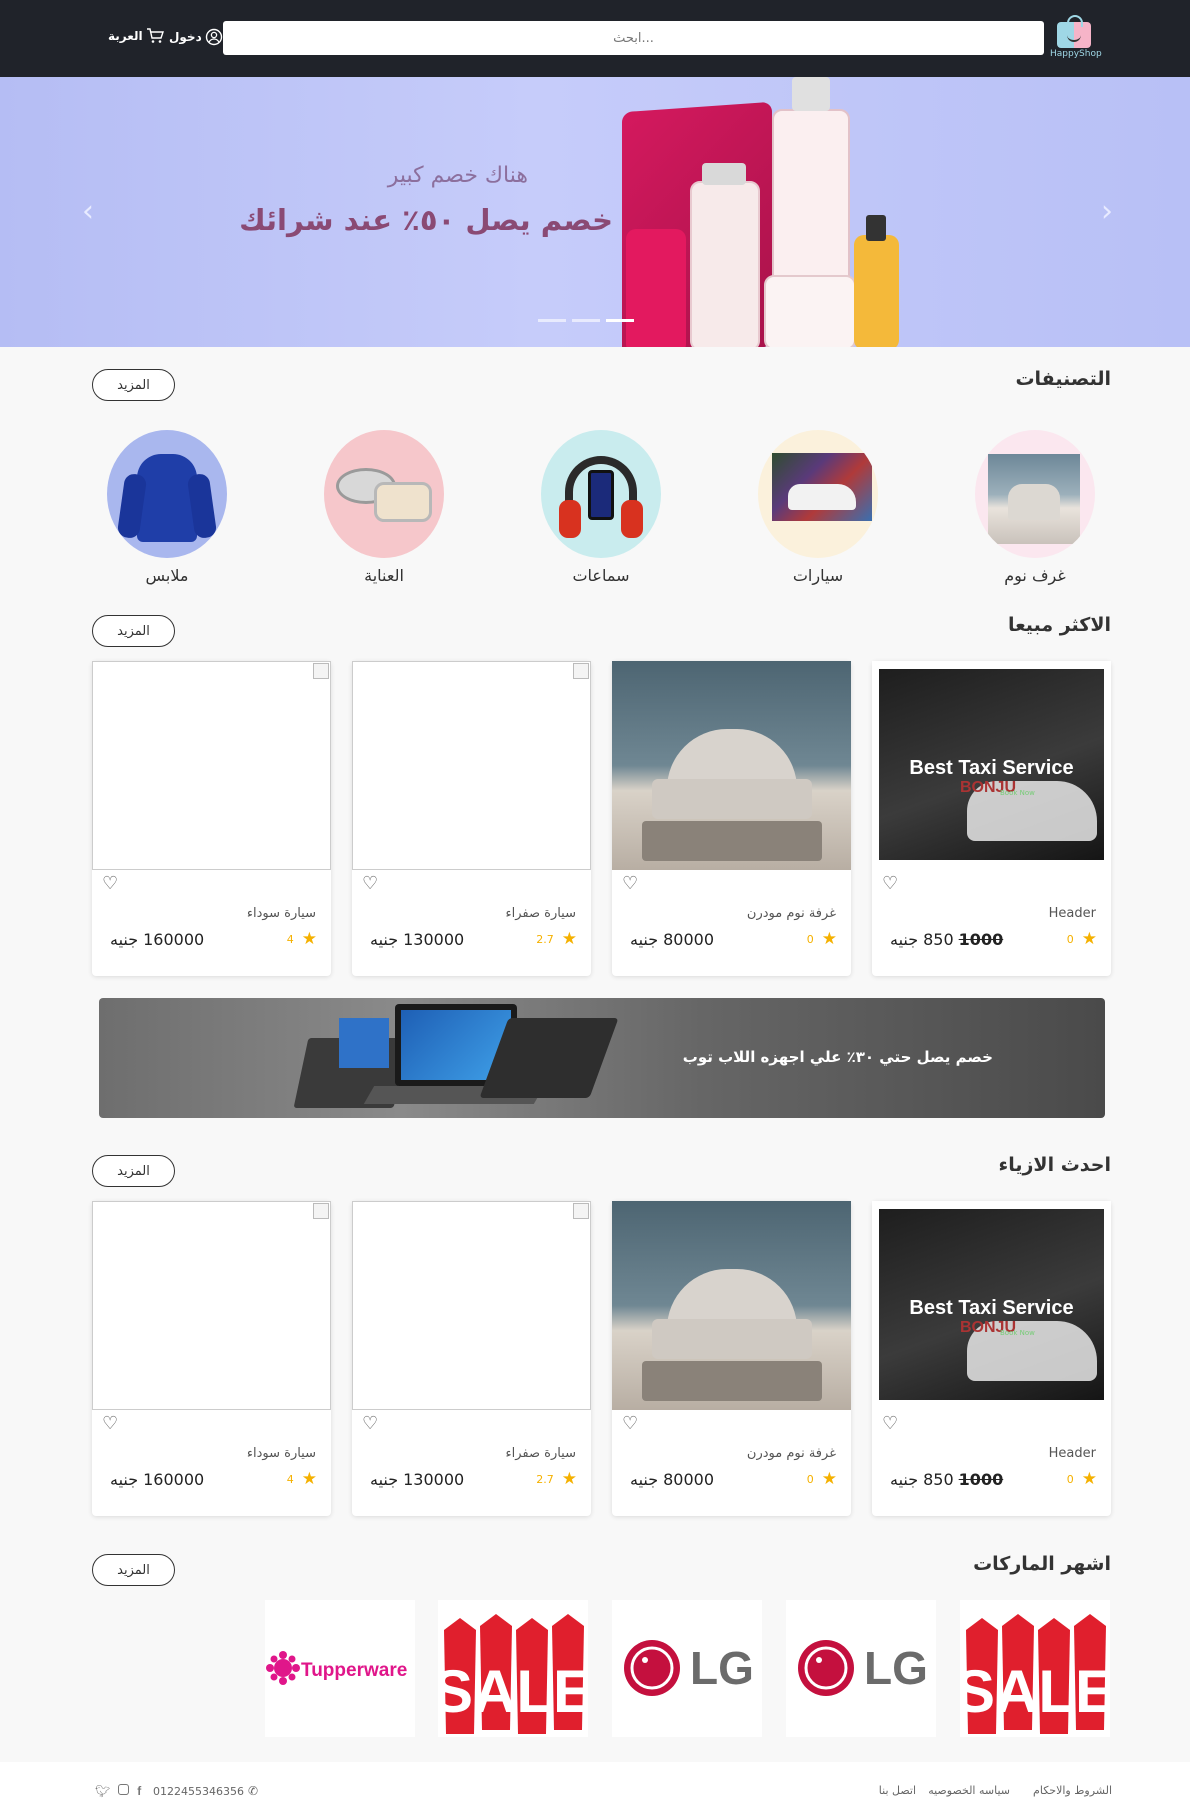 The height and width of the screenshot is (1816, 1190). Describe the element at coordinates (969, 1790) in the screenshot. I see `footer-privacy-link: سياسه الخصوصيه` at that location.